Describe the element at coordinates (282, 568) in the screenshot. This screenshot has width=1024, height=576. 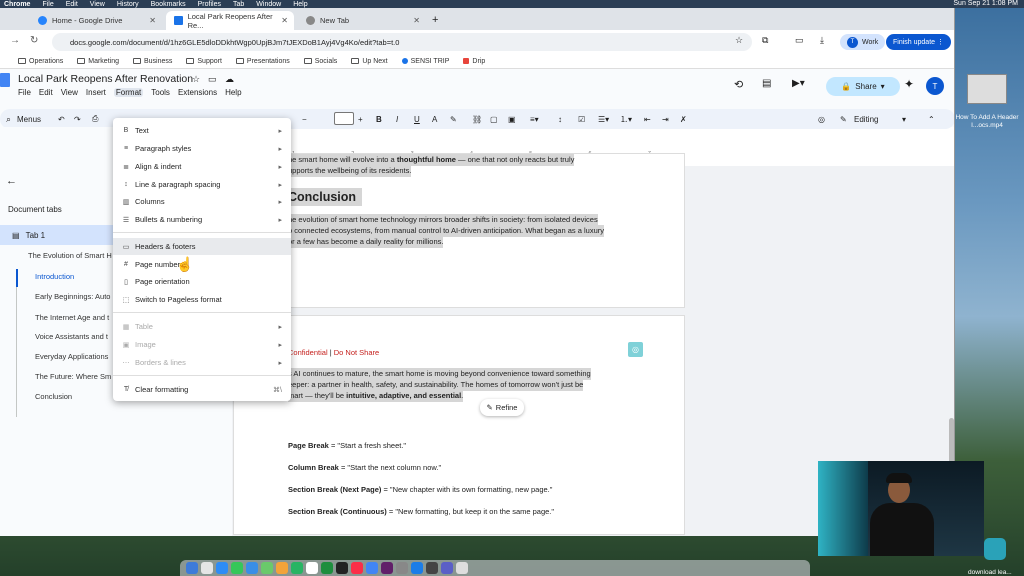
I see `photos-icon` at that location.